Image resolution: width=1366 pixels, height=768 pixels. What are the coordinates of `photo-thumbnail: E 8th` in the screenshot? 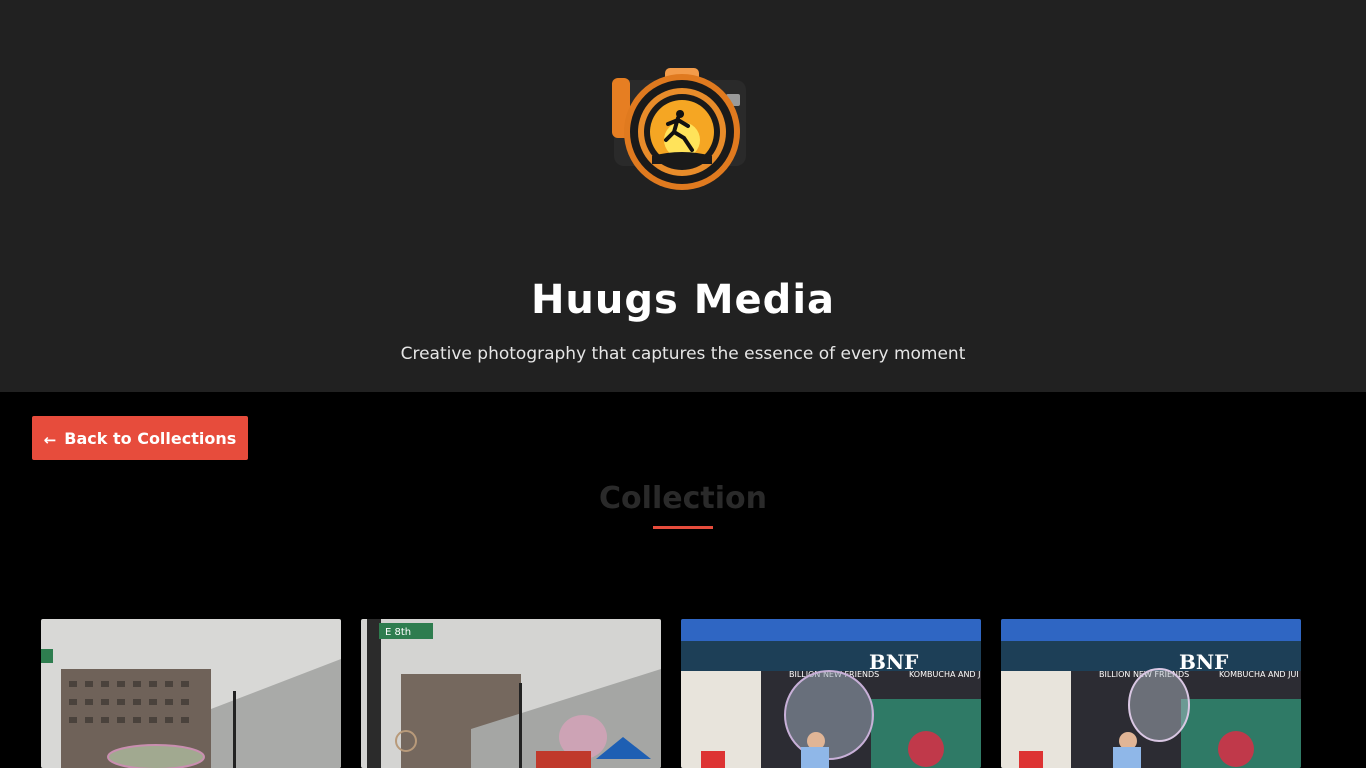 It's located at (511, 693).